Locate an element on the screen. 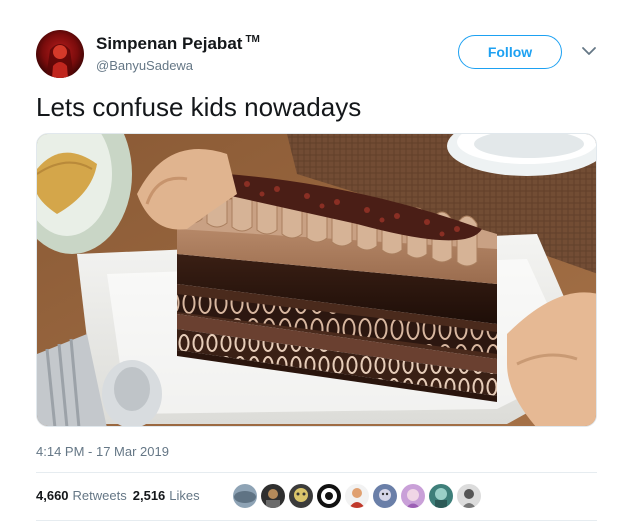 The image size is (632, 530). likes-stat: 2,516 Likes is located at coordinates (166, 495).